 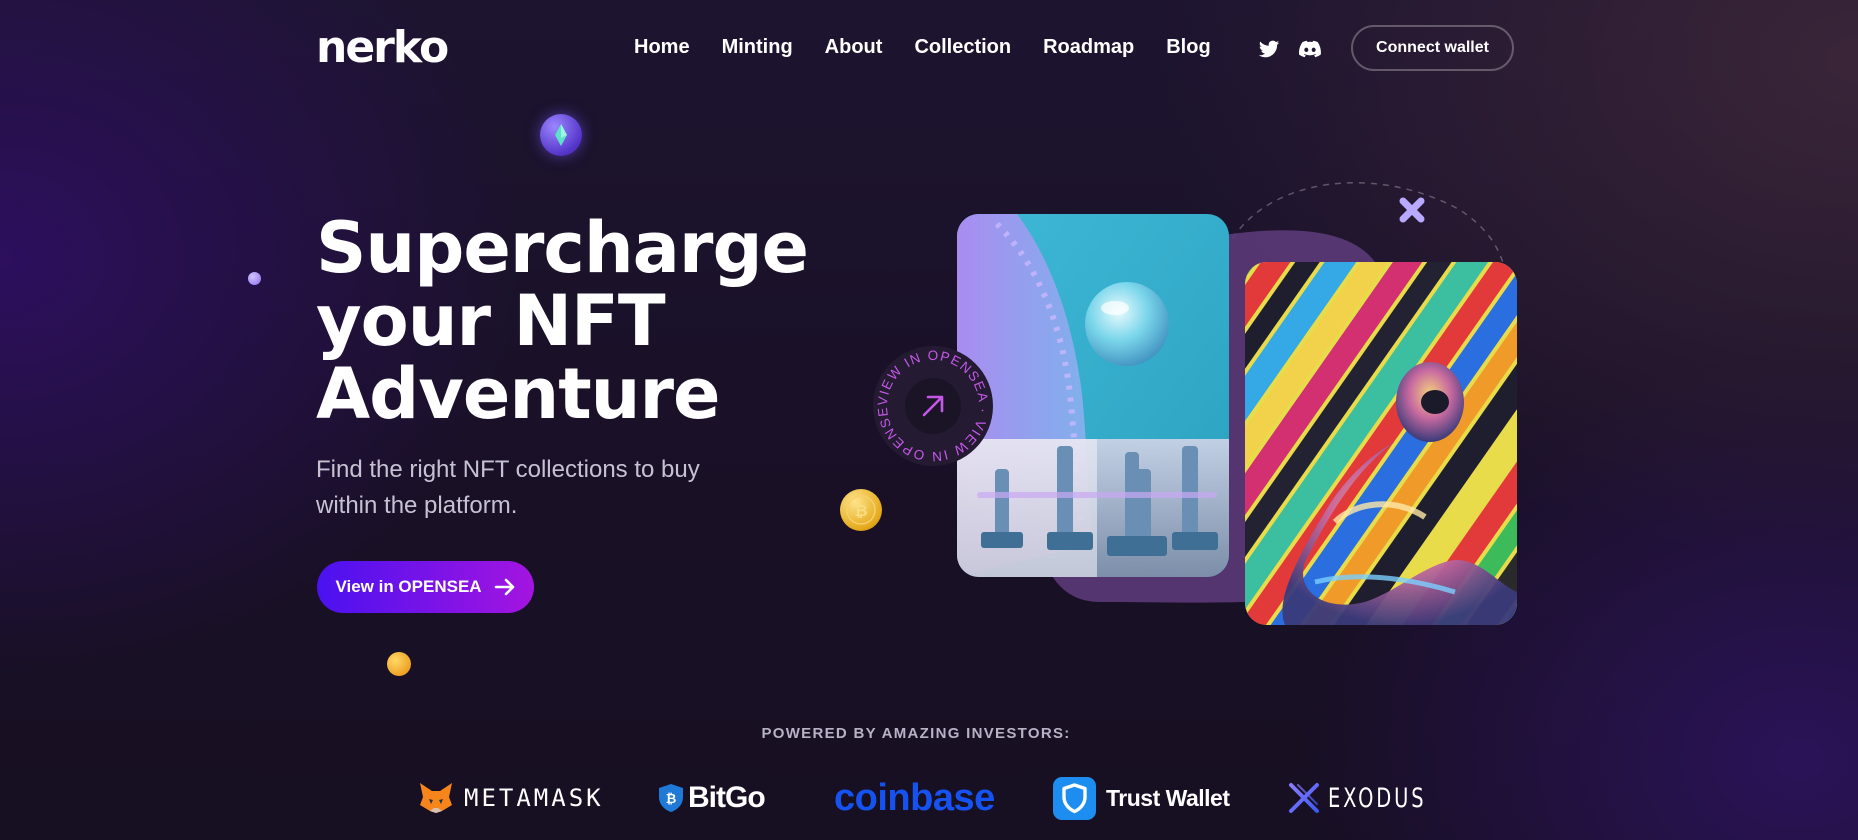 I want to click on opensea-badge-ring: VIEW IN OPENSEA · VIEW IN OPENSEA ·, so click(x=930, y=399).